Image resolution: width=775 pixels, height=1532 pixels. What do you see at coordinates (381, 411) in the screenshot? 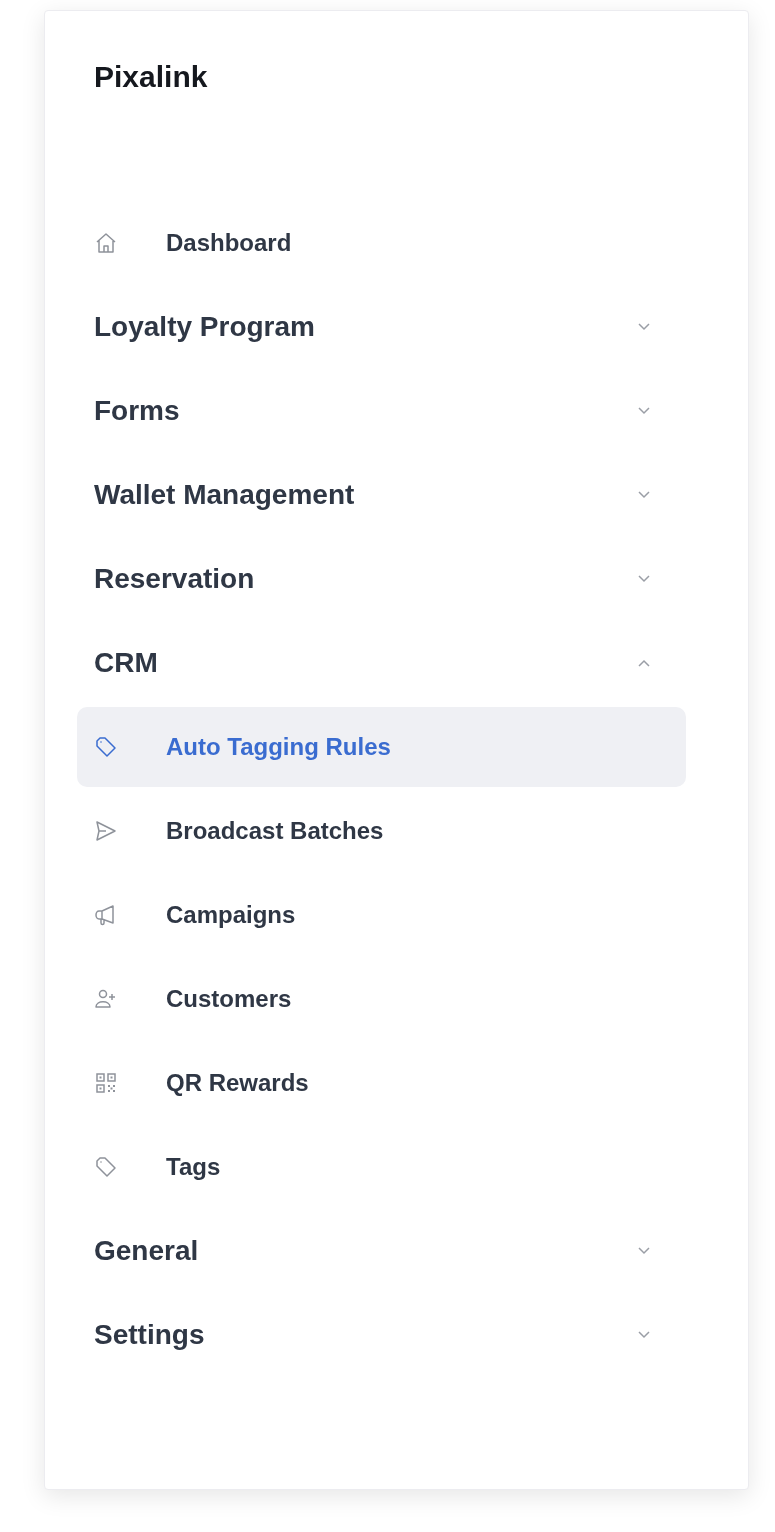
I see `nav-group: Forms` at bounding box center [381, 411].